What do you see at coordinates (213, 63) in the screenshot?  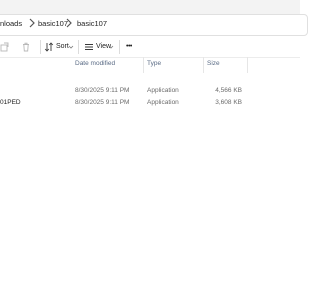 I see `column-header-size: Size` at bounding box center [213, 63].